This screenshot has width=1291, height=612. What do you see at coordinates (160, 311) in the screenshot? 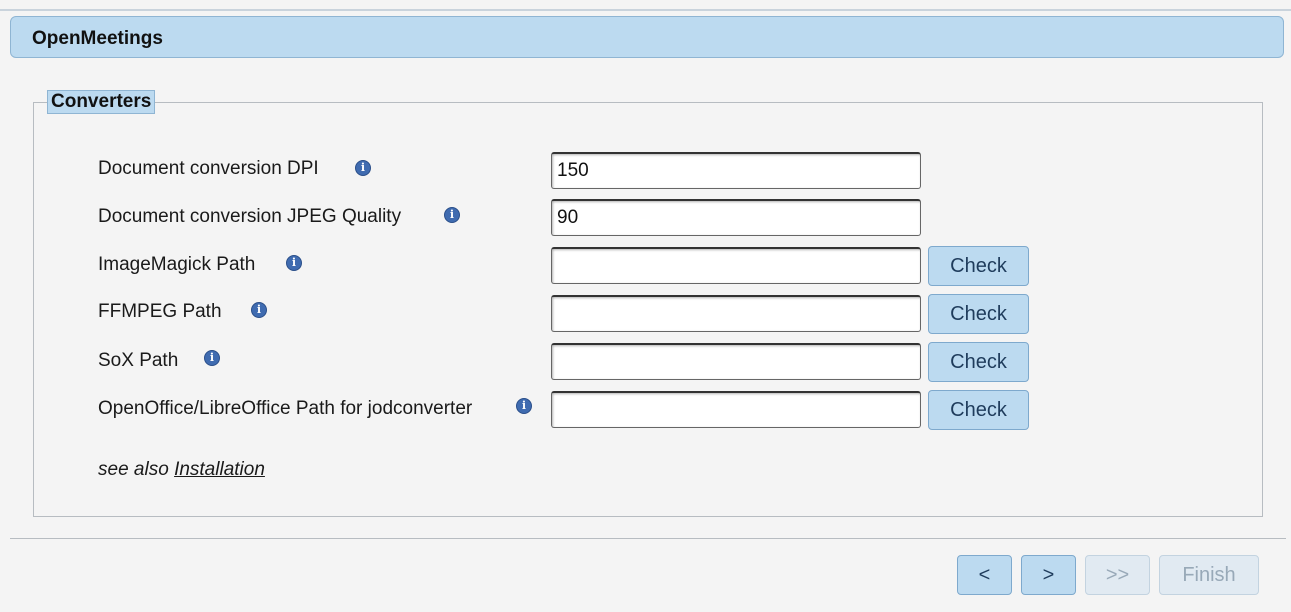
I see `ffmpeg-path-label: FFMPEG Path` at bounding box center [160, 311].